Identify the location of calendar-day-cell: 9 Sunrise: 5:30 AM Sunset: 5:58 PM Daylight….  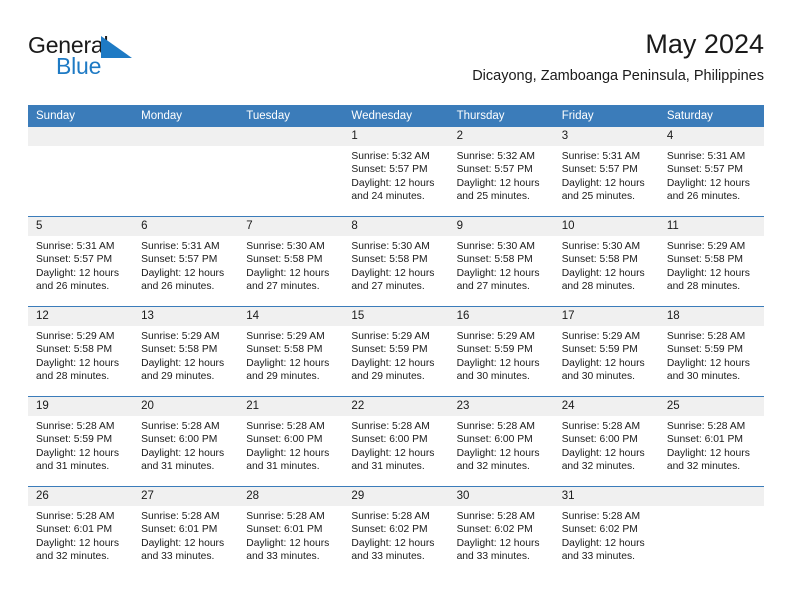
(501, 261).